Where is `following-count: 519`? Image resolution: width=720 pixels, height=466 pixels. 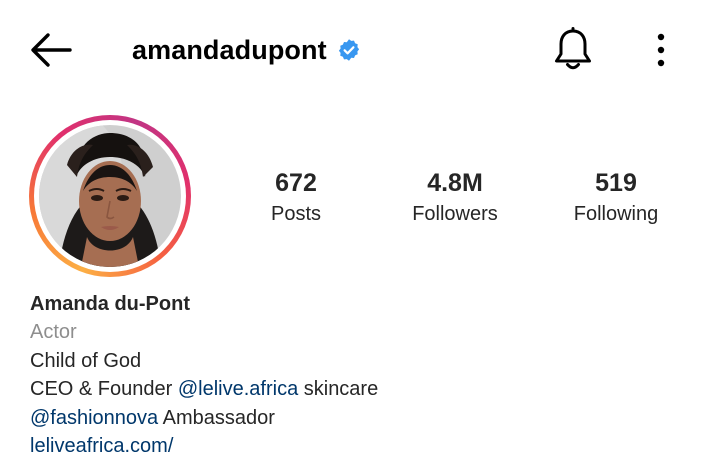 following-count: 519 is located at coordinates (616, 183).